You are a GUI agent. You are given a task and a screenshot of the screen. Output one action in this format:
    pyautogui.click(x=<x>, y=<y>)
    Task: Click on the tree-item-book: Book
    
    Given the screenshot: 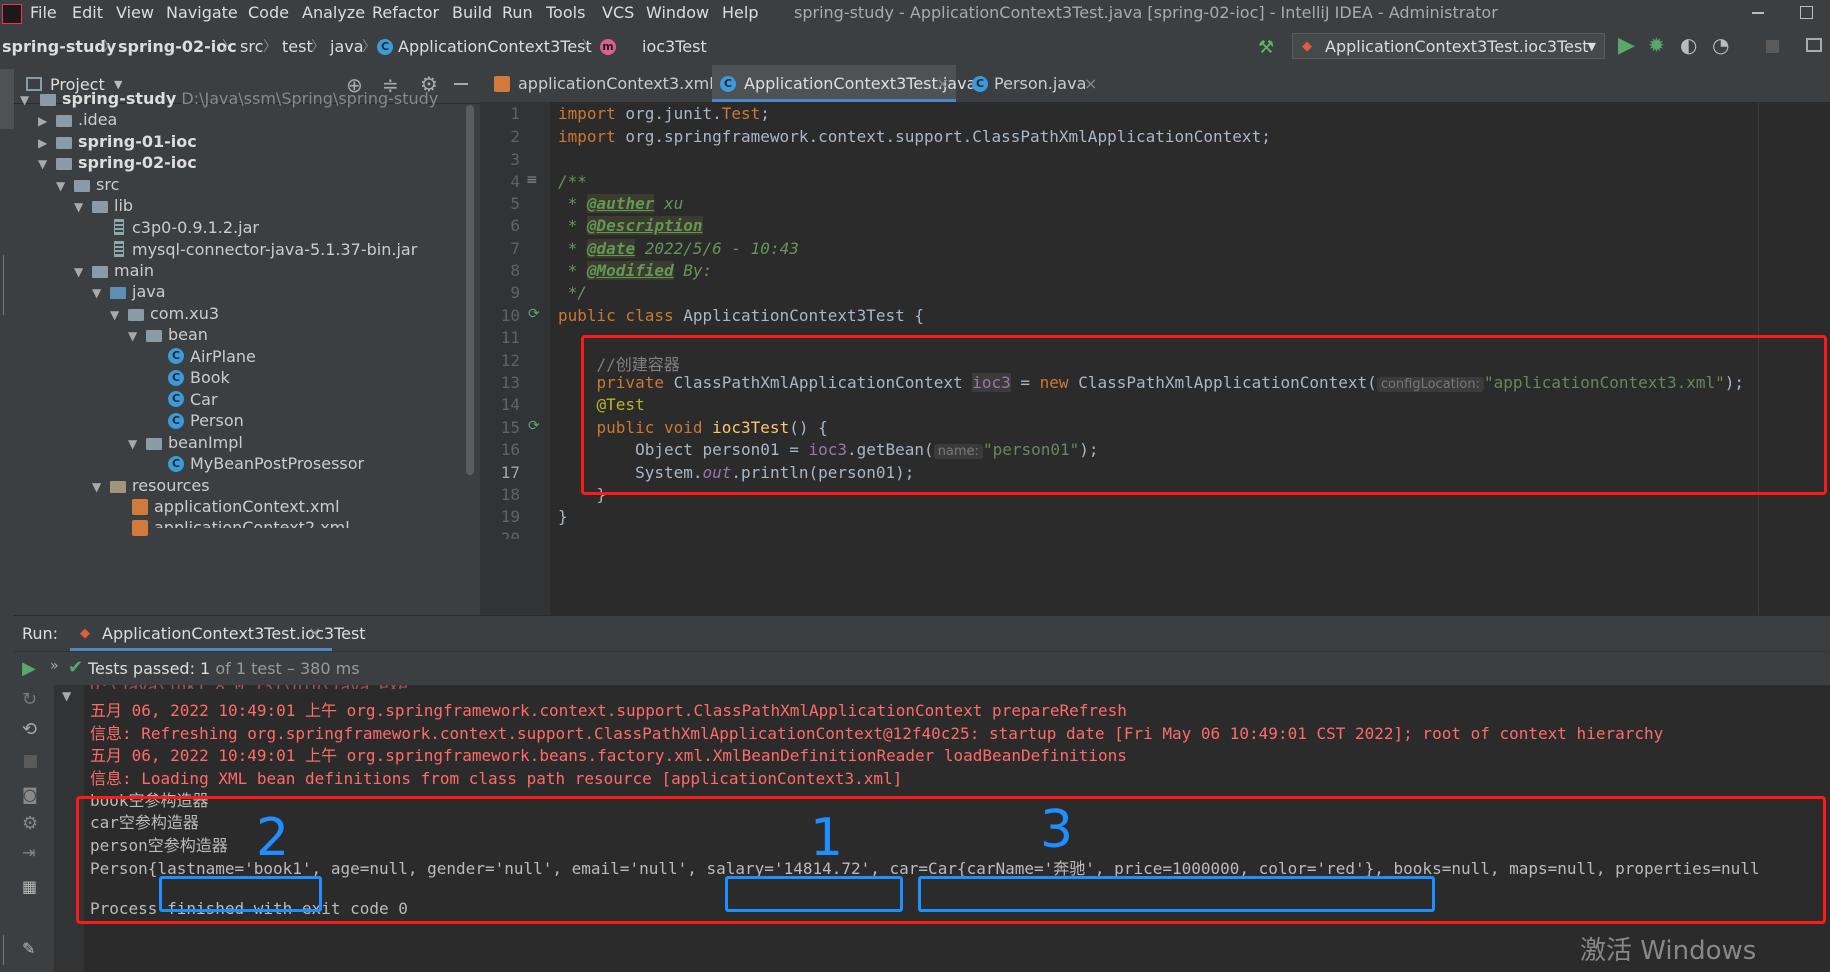 What is the action you would take?
    pyautogui.click(x=210, y=377)
    